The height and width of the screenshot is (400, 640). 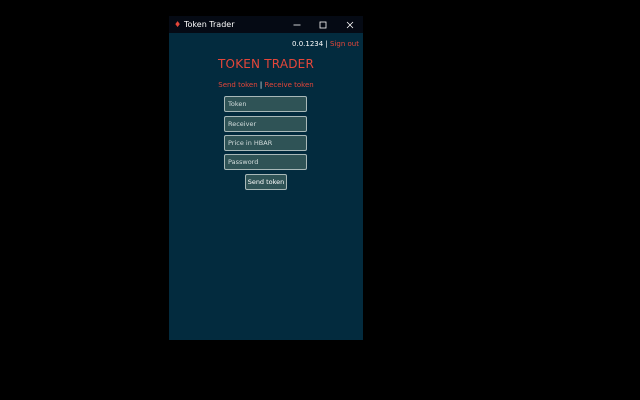 I want to click on receive-token-link: Receive token, so click(x=289, y=85).